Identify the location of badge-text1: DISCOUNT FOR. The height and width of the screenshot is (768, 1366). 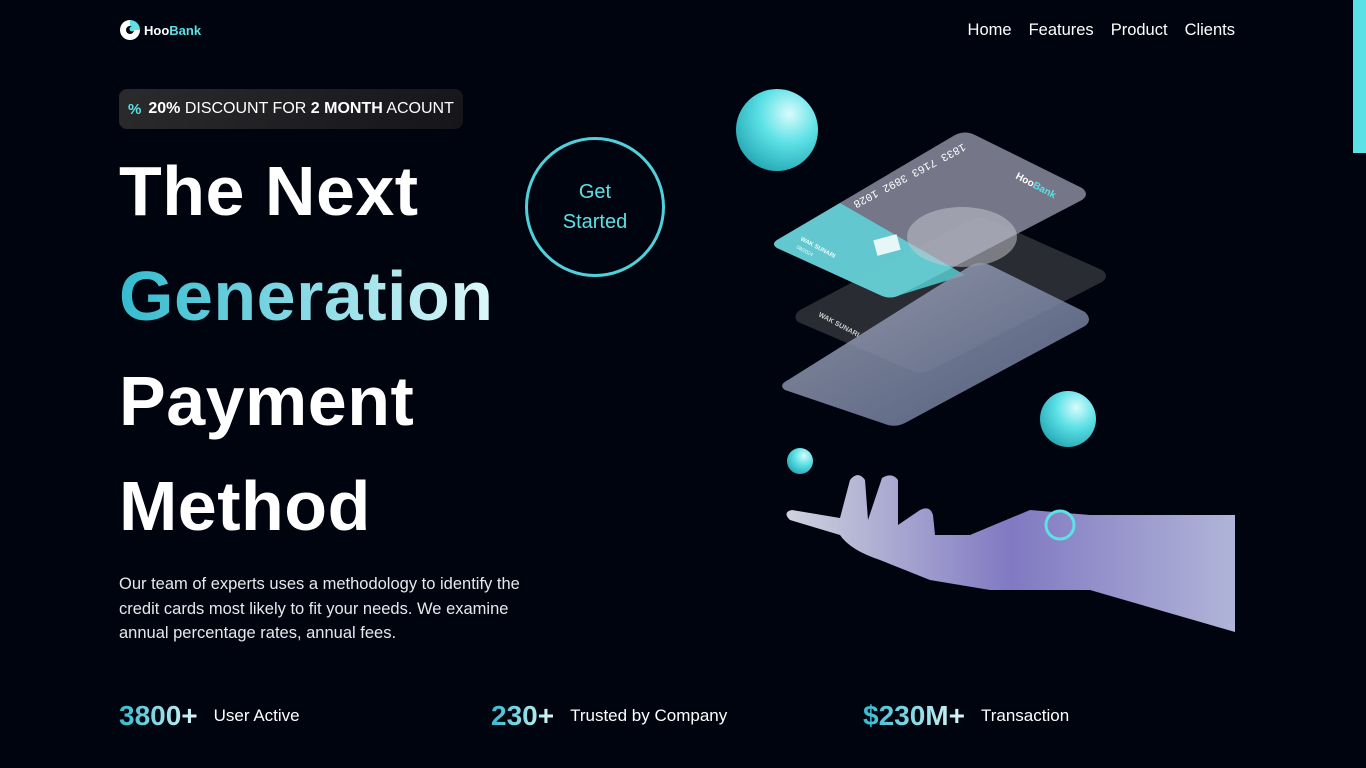
(245, 108).